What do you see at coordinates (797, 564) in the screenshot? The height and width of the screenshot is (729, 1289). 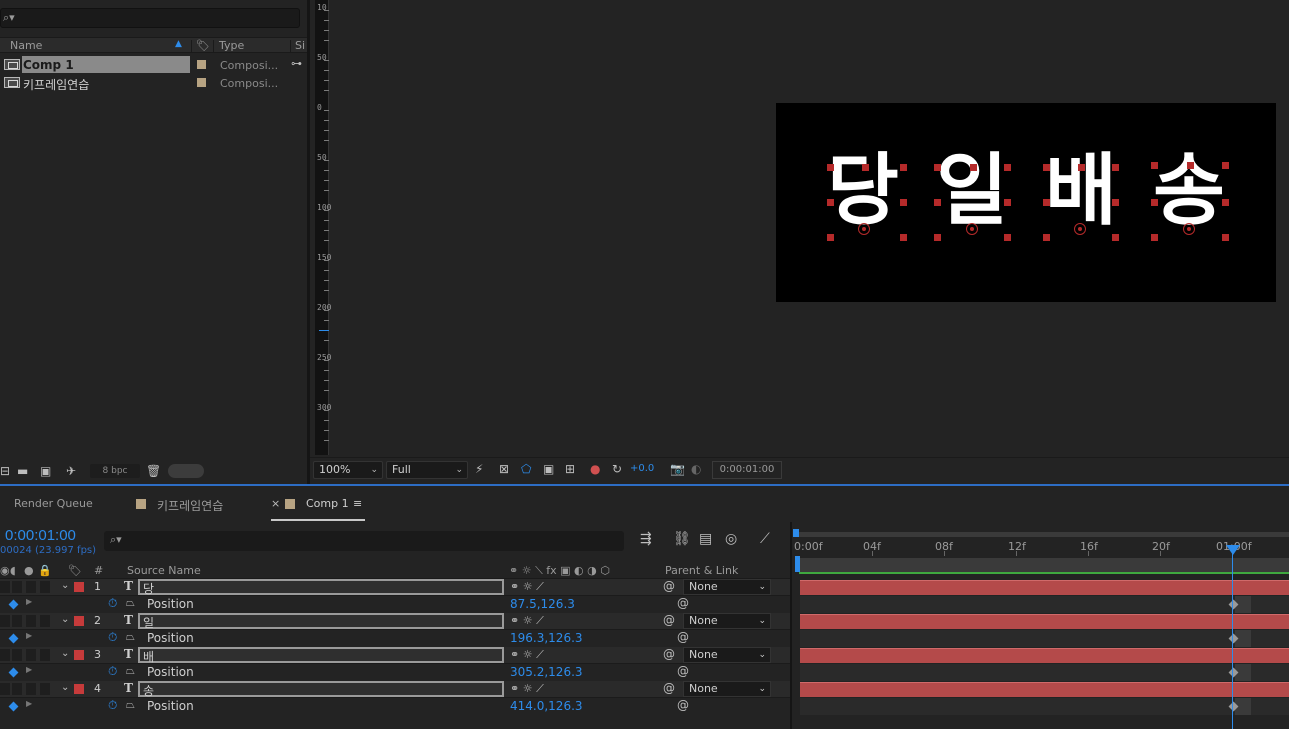 I see `work-area-start-handle` at bounding box center [797, 564].